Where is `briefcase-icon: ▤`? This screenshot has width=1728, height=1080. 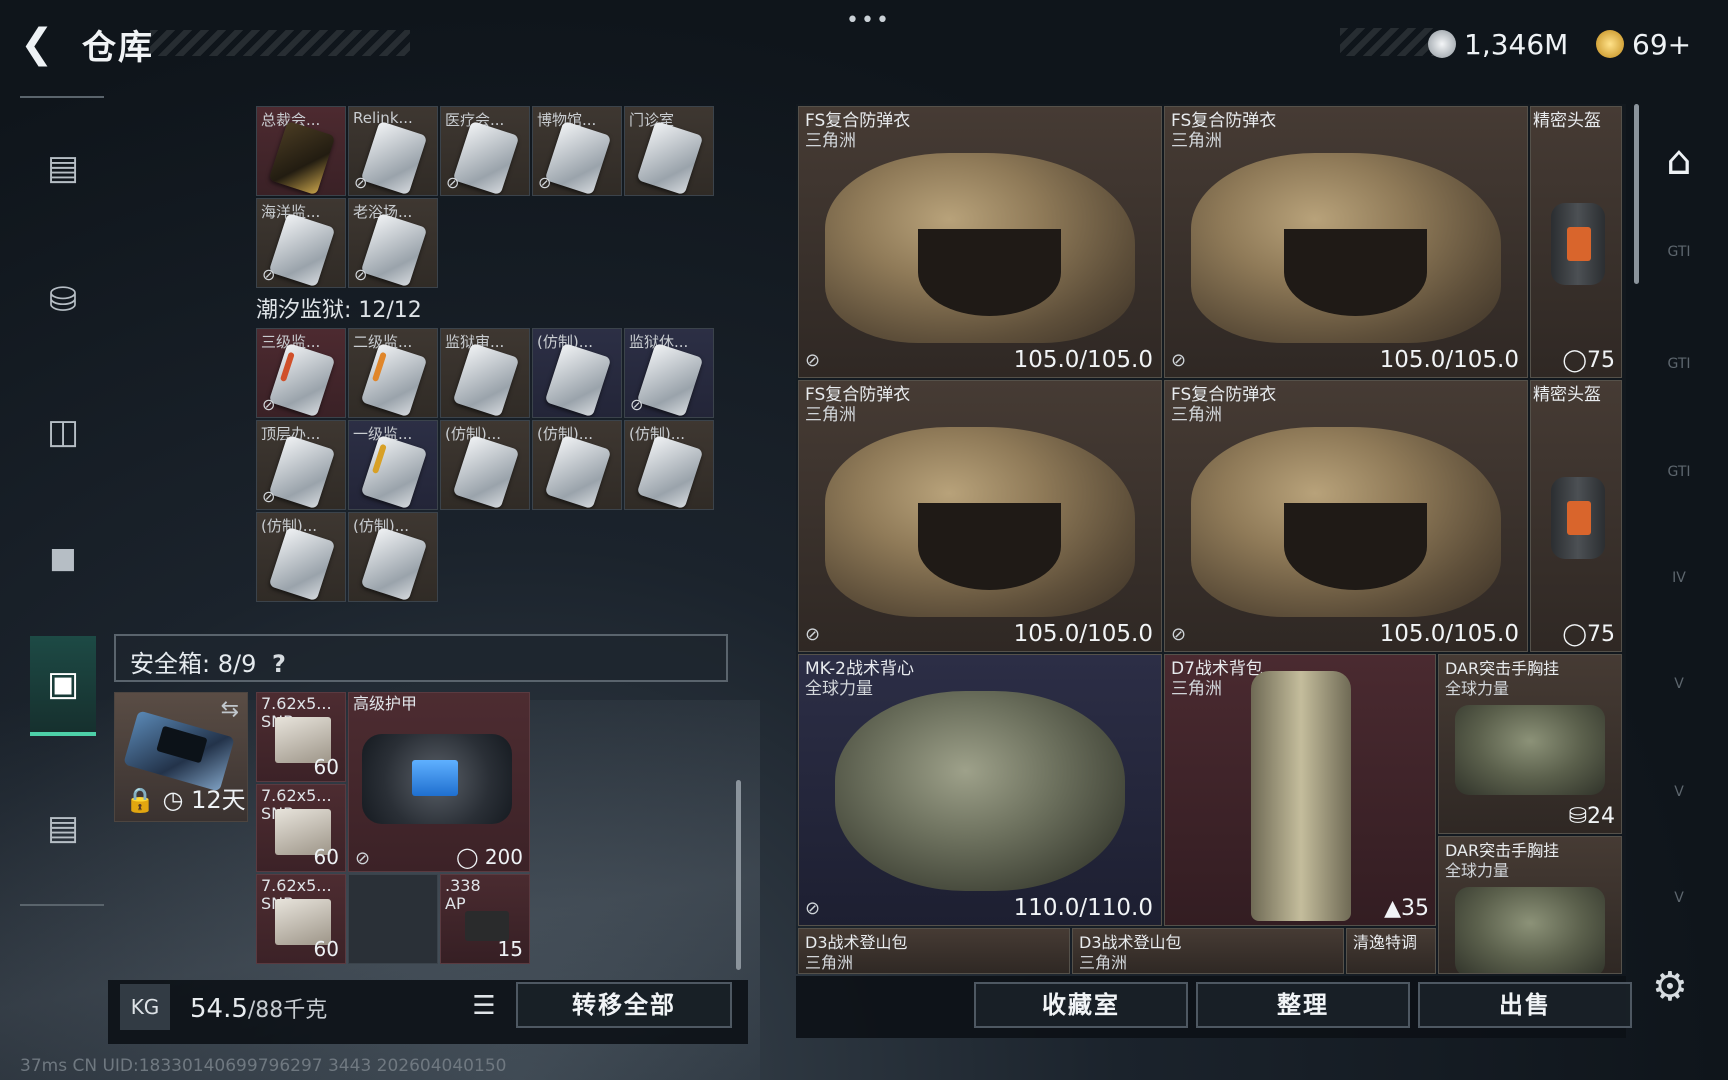 briefcase-icon: ▤ is located at coordinates (63, 828).